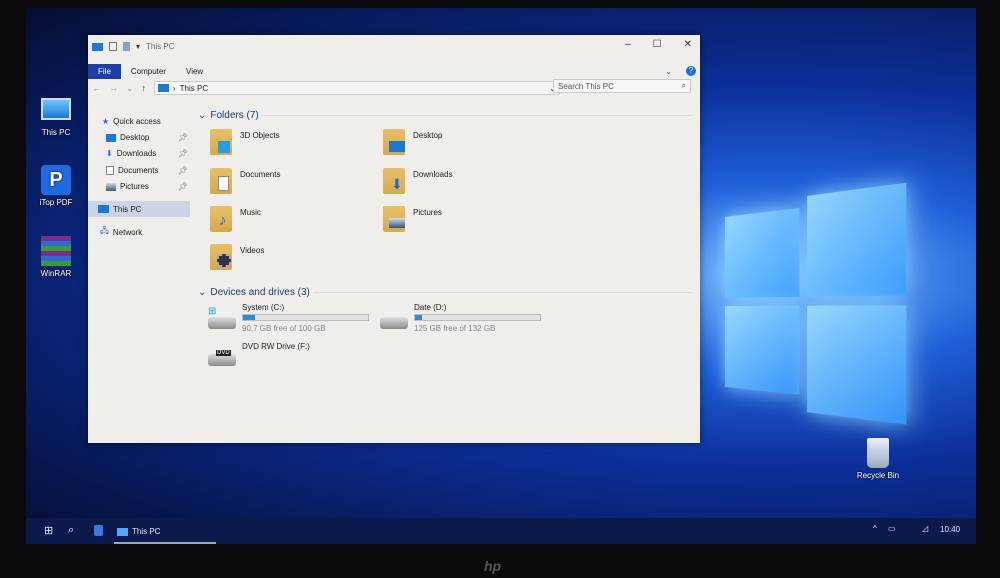  I want to click on nav-quick-access: ★ Quick access, so click(131, 121).